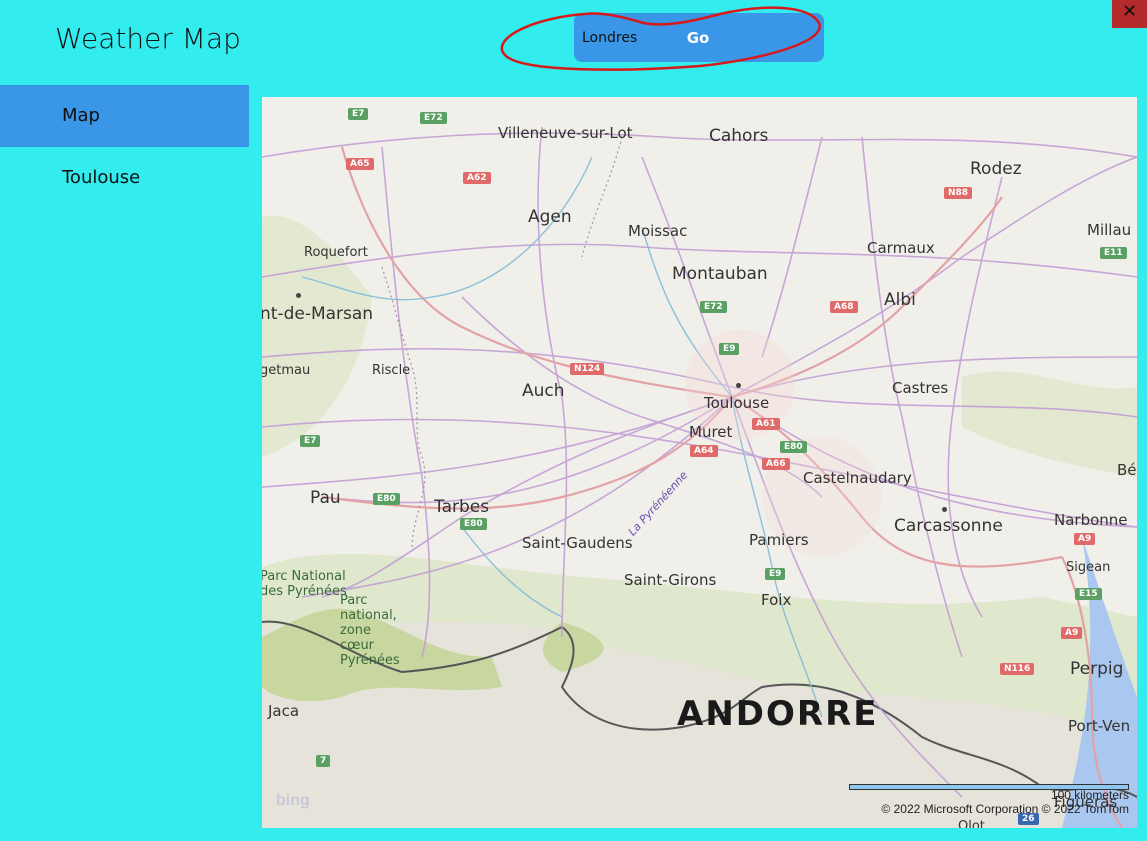  Describe the element at coordinates (658, 231) in the screenshot. I see `city-label: Moissac` at that location.